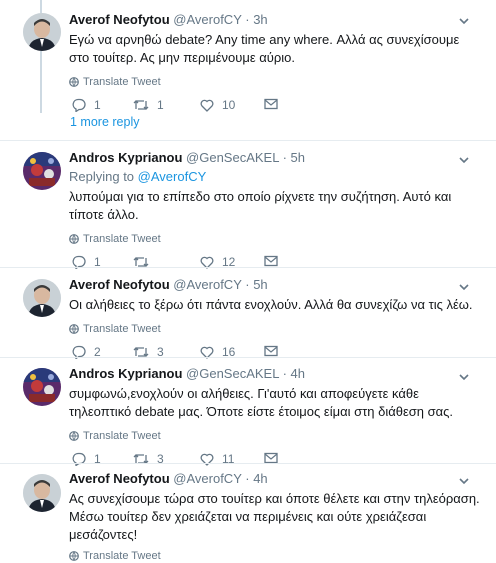  What do you see at coordinates (102, 176) in the screenshot?
I see `replying-to-prefix: Replying to` at bounding box center [102, 176].